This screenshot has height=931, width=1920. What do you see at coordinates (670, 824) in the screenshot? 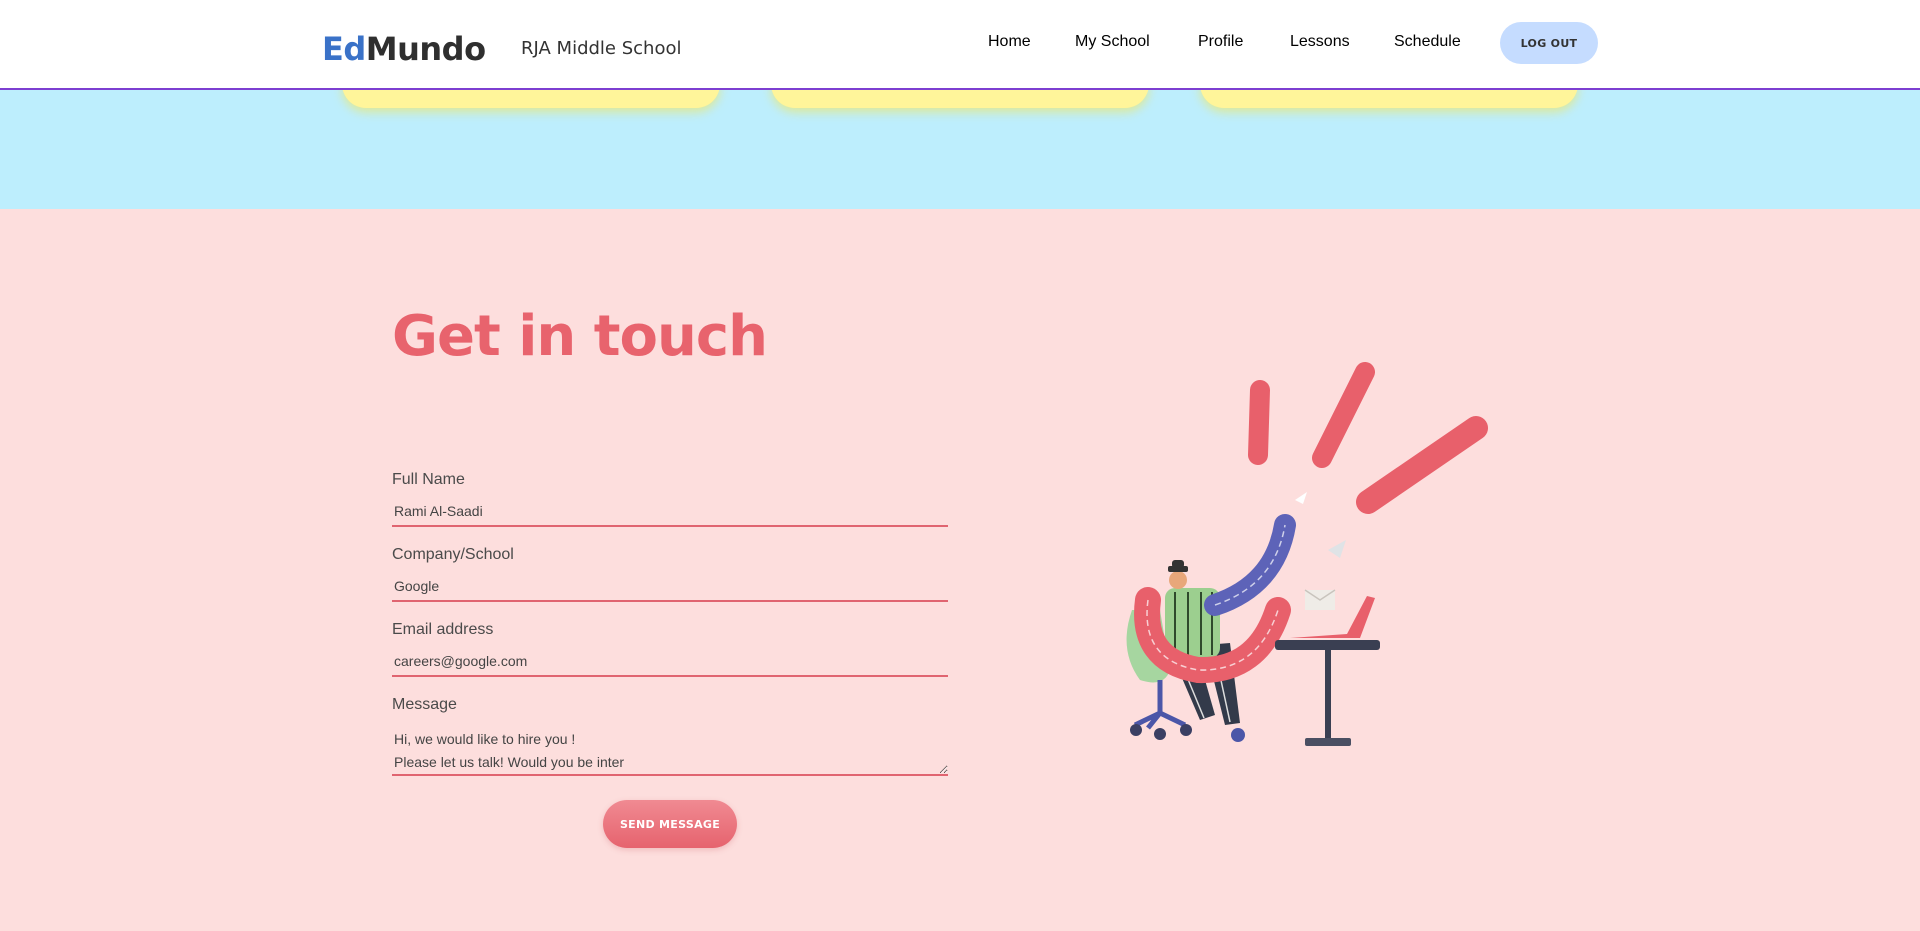
I see `send-message-button: SEND MESSAGE` at bounding box center [670, 824].